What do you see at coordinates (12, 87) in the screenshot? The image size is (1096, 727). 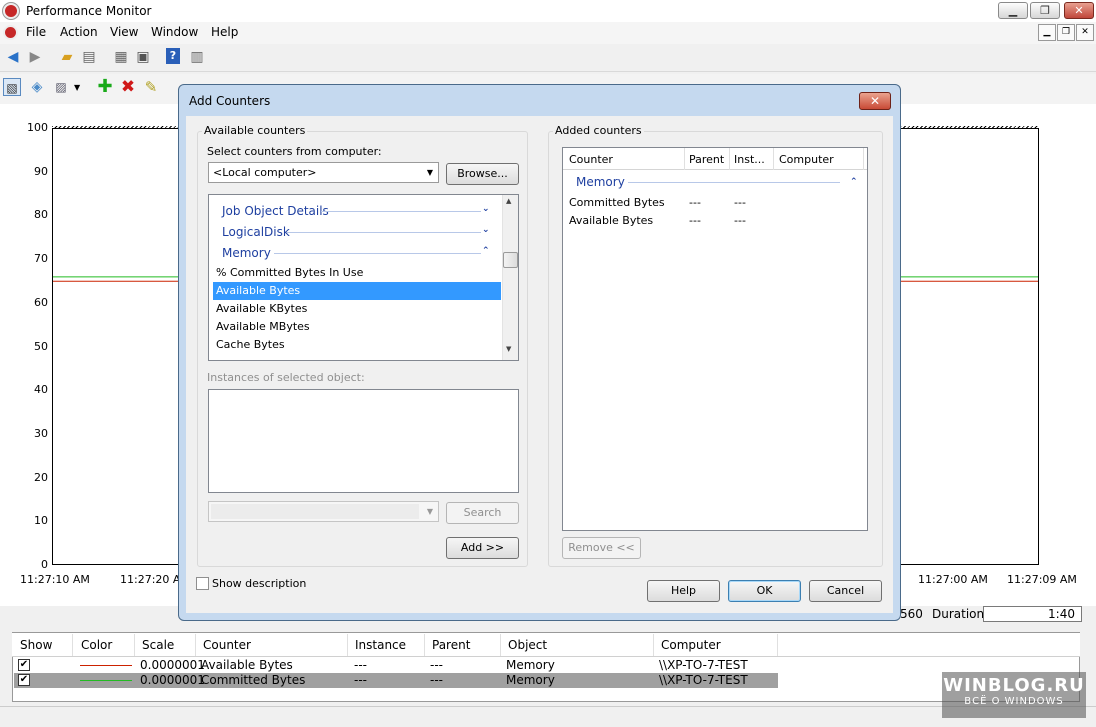 I see `view-current-activity-icon: ▧` at bounding box center [12, 87].